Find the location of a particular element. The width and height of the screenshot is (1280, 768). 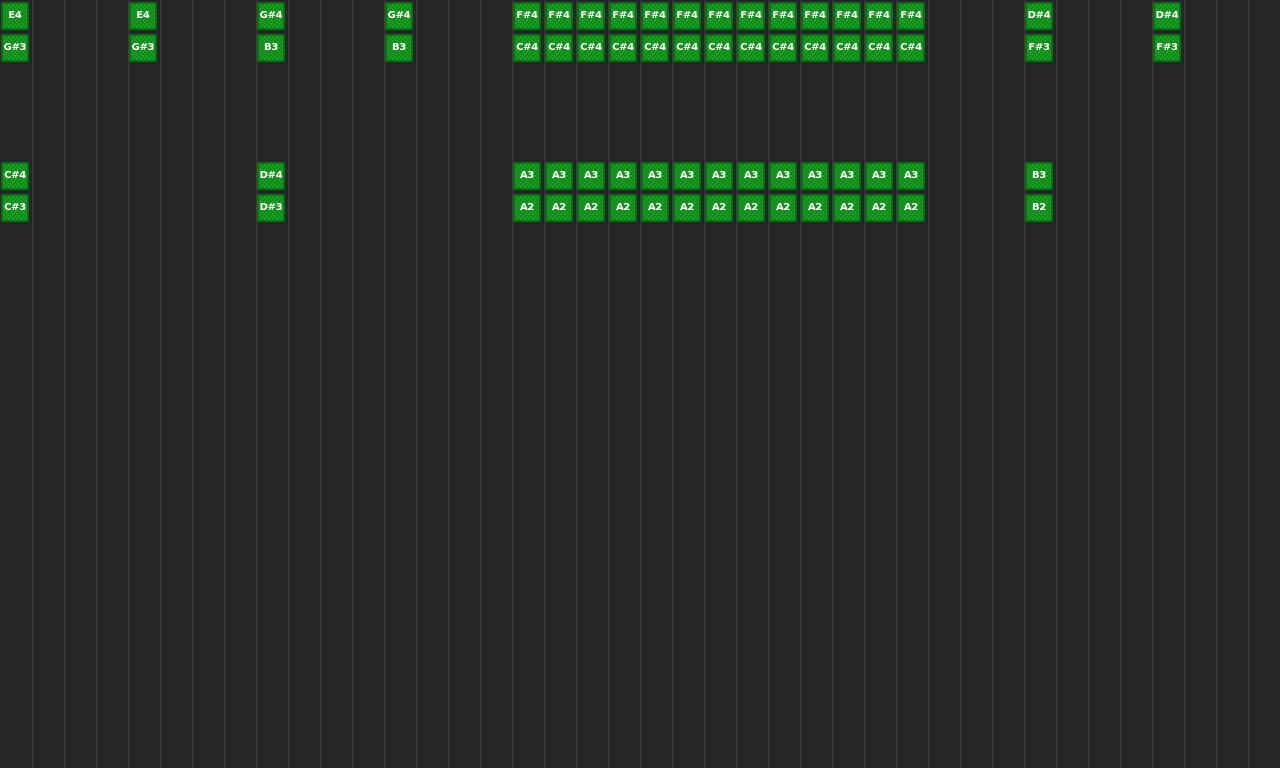

note-block: C#3 is located at coordinates (15, 208).